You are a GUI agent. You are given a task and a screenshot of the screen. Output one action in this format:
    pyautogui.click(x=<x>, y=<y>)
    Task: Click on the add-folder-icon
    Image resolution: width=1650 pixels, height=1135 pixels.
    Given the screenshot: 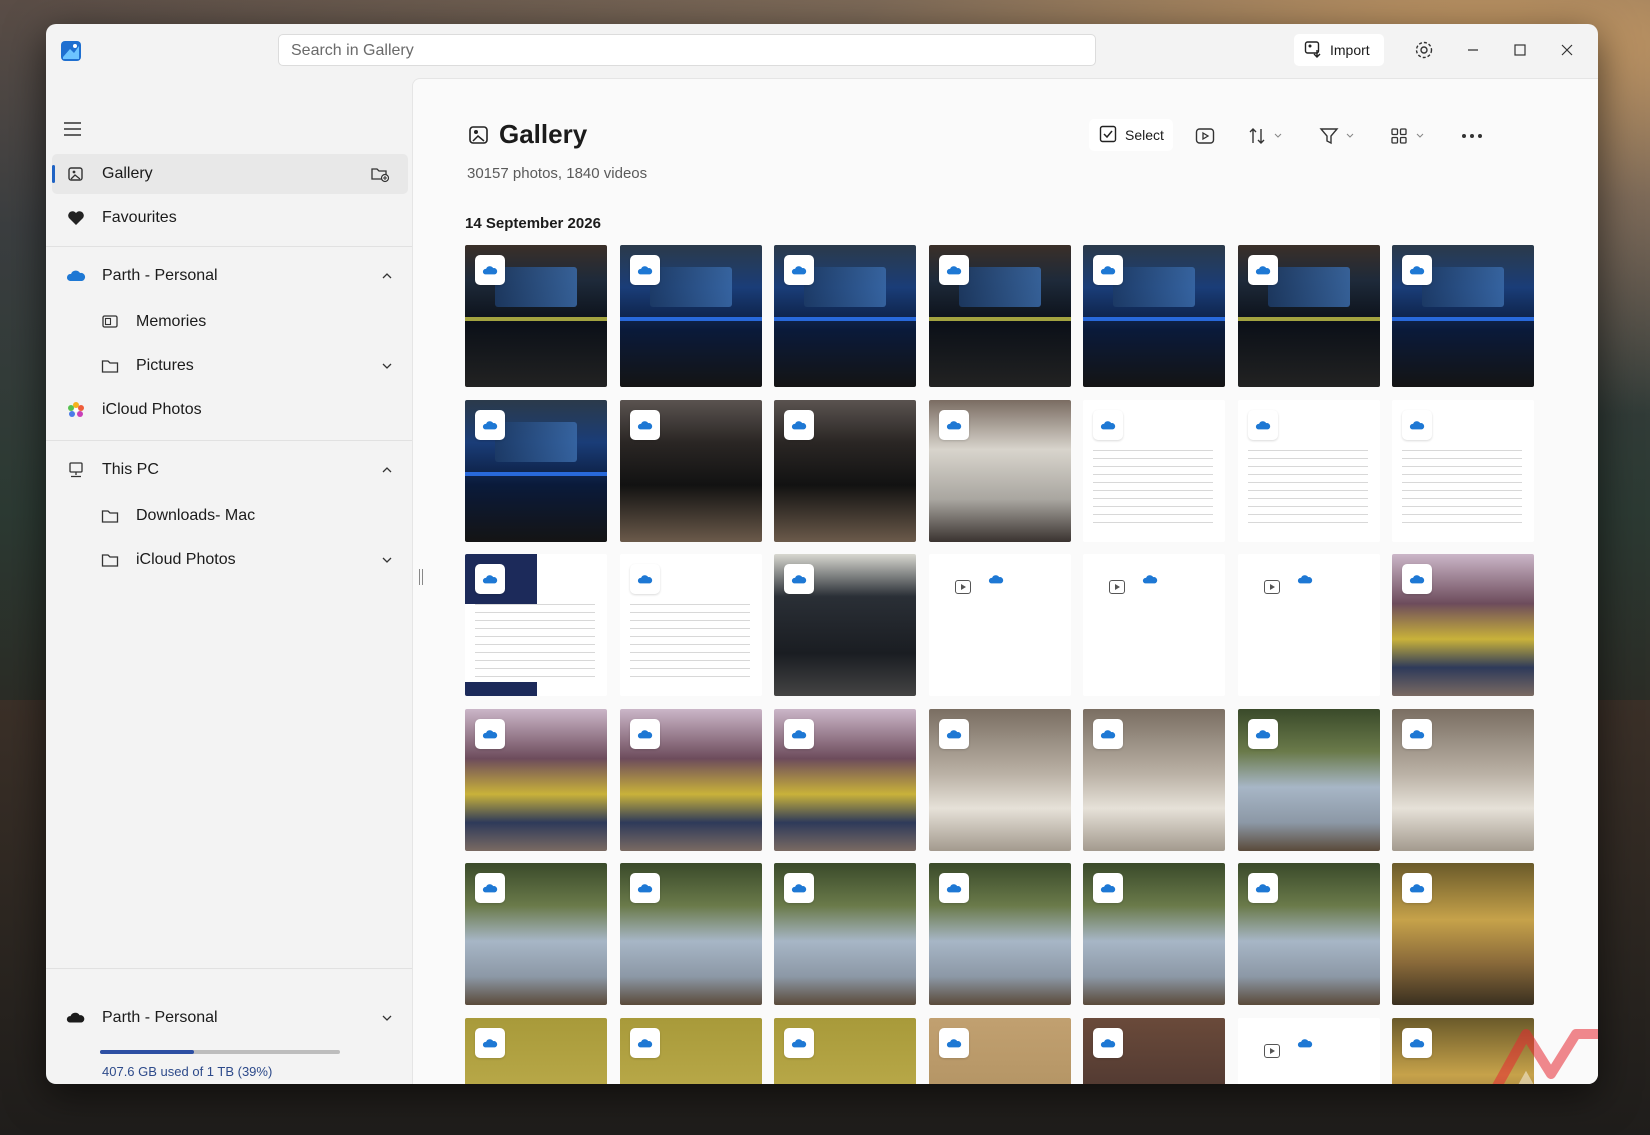 What is the action you would take?
    pyautogui.click(x=380, y=174)
    